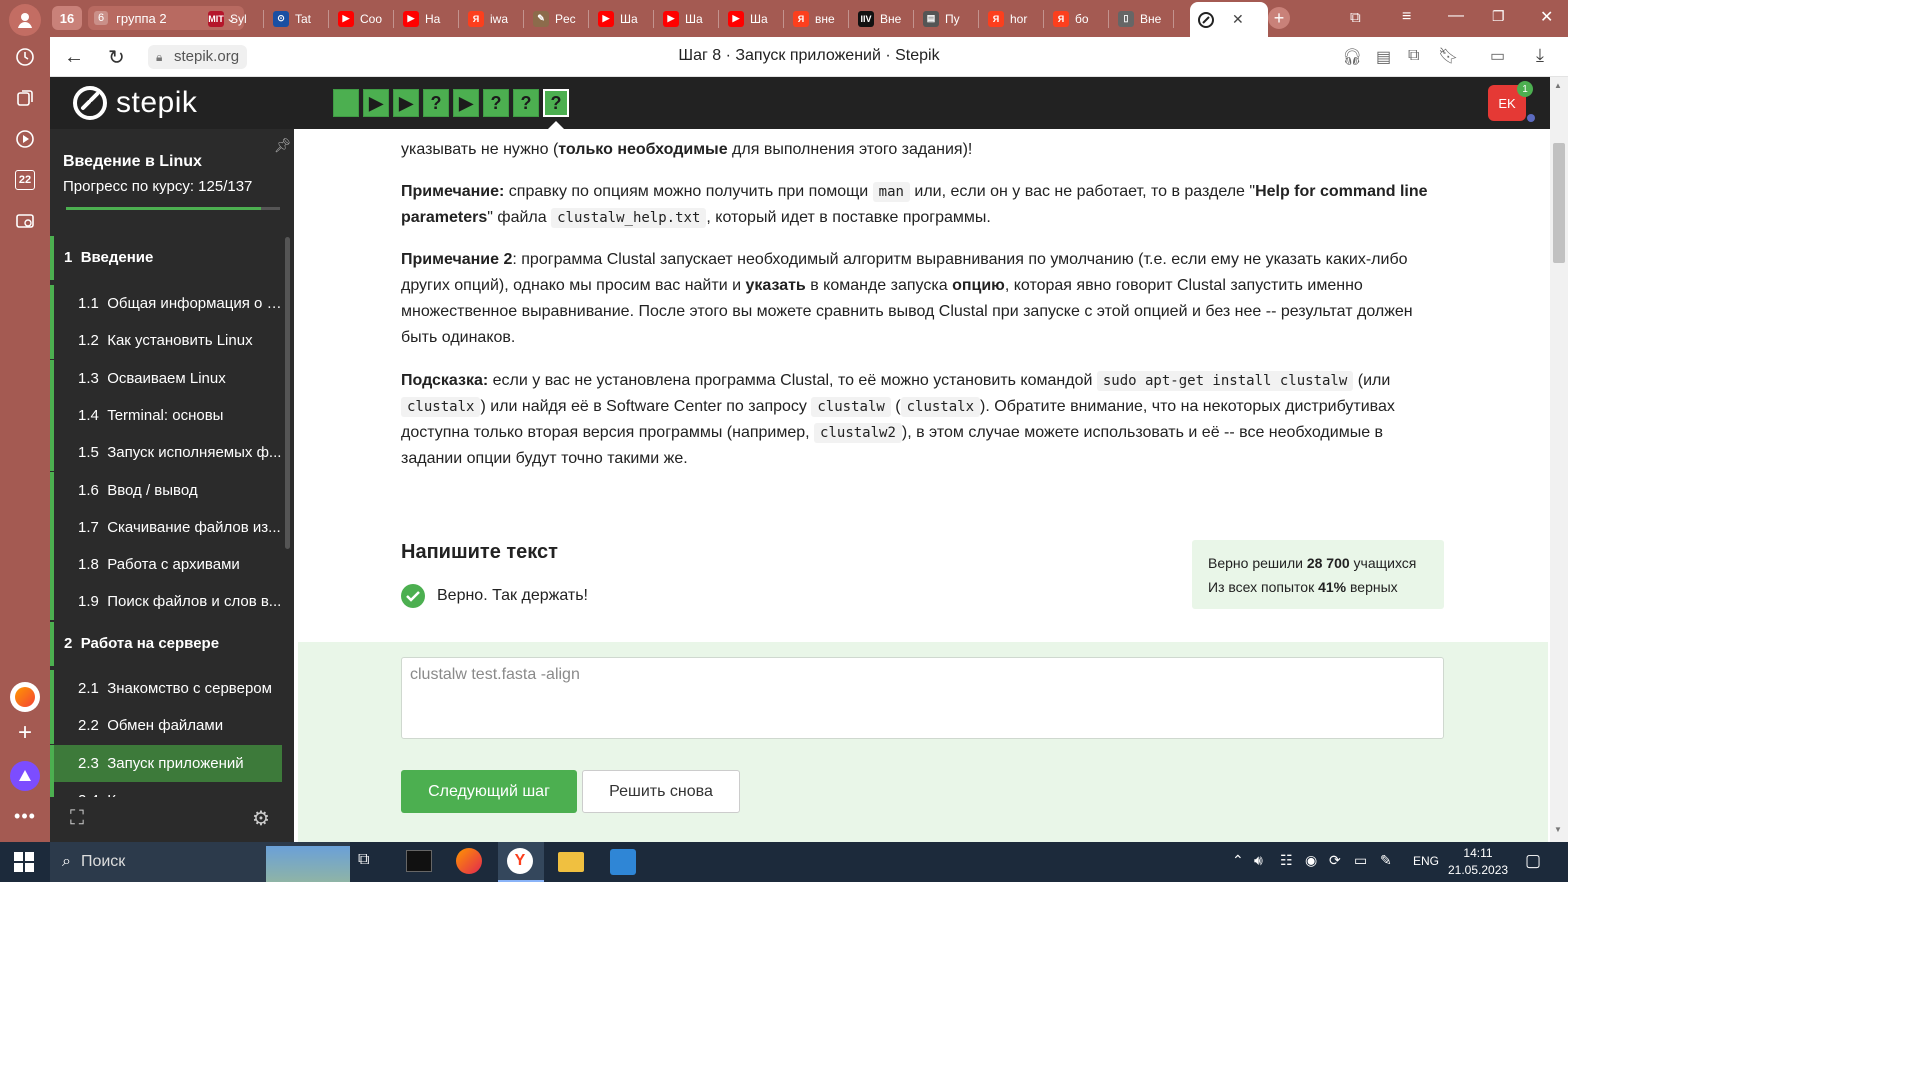 The width and height of the screenshot is (1920, 1080). What do you see at coordinates (295, 18) in the screenshot?
I see `tab-item: ⊙ Tat` at bounding box center [295, 18].